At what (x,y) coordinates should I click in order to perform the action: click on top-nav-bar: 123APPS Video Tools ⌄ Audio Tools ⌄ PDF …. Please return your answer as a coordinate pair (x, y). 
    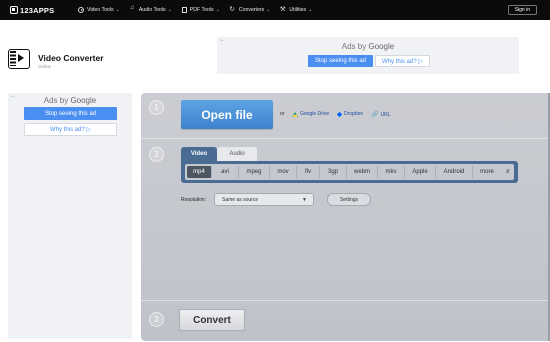
    Looking at the image, I should click on (275, 10).